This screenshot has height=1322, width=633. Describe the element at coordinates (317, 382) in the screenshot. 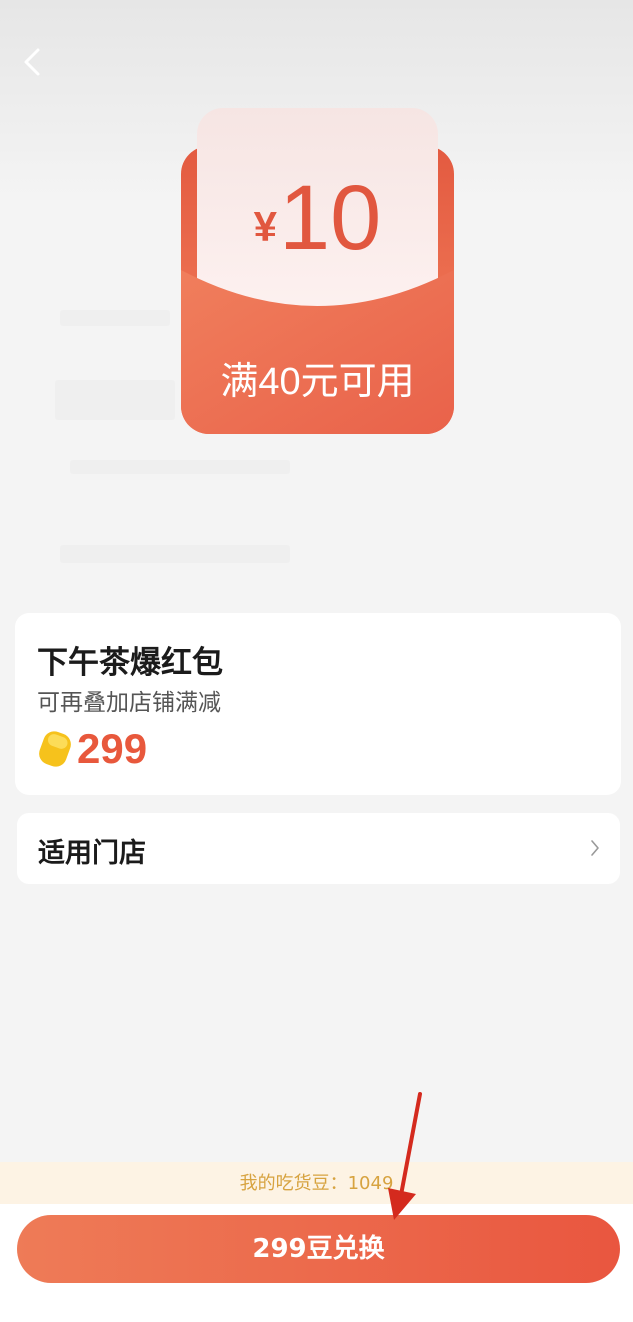

I see `coupon-condition: 满40元可用` at that location.